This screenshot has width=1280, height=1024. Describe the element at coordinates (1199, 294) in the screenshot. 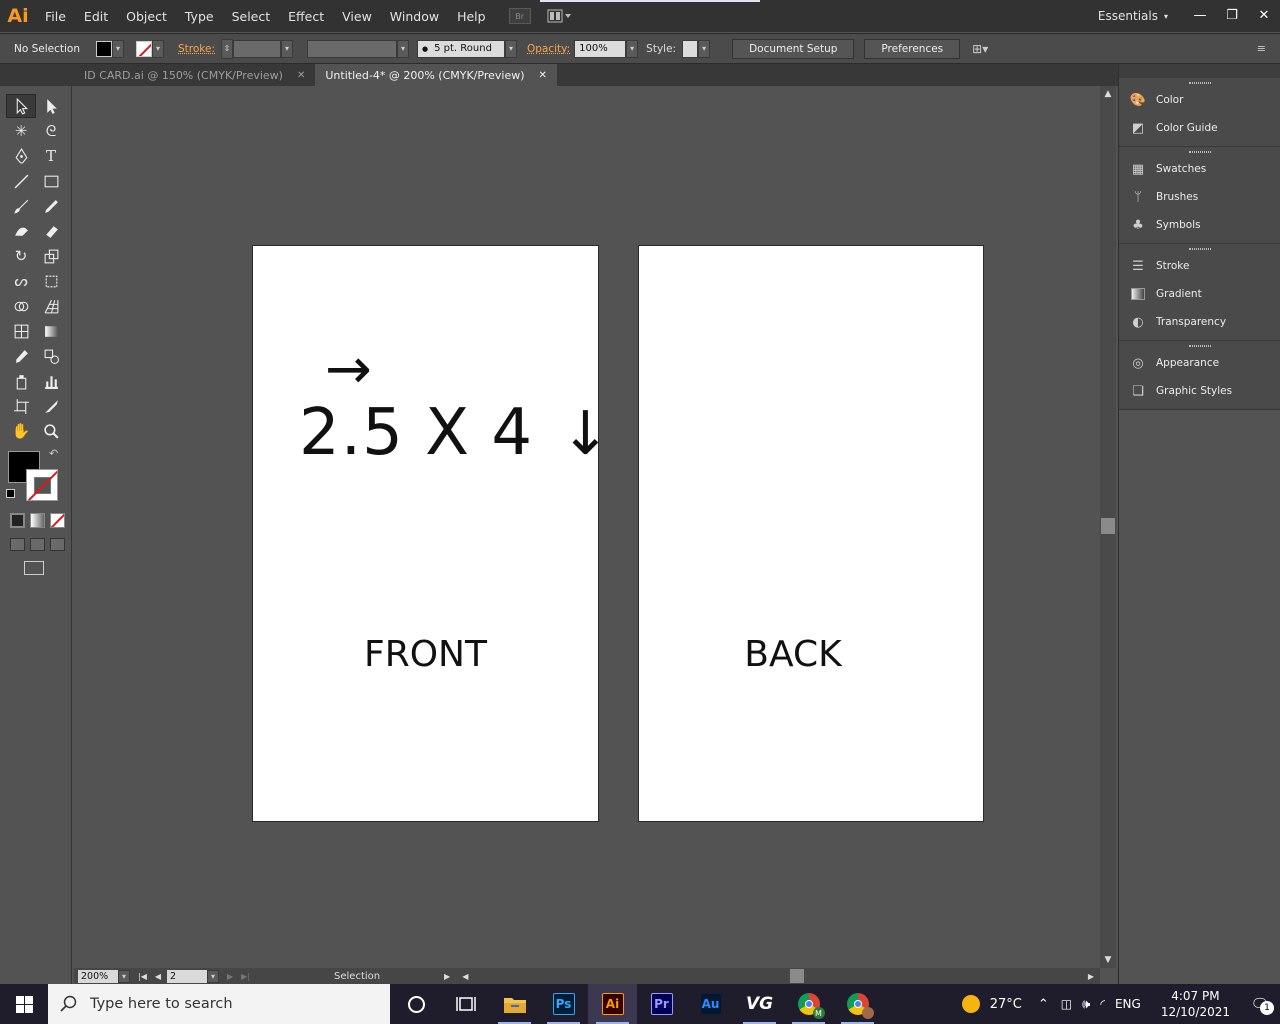

I see `panel-gradient: Gradient` at that location.